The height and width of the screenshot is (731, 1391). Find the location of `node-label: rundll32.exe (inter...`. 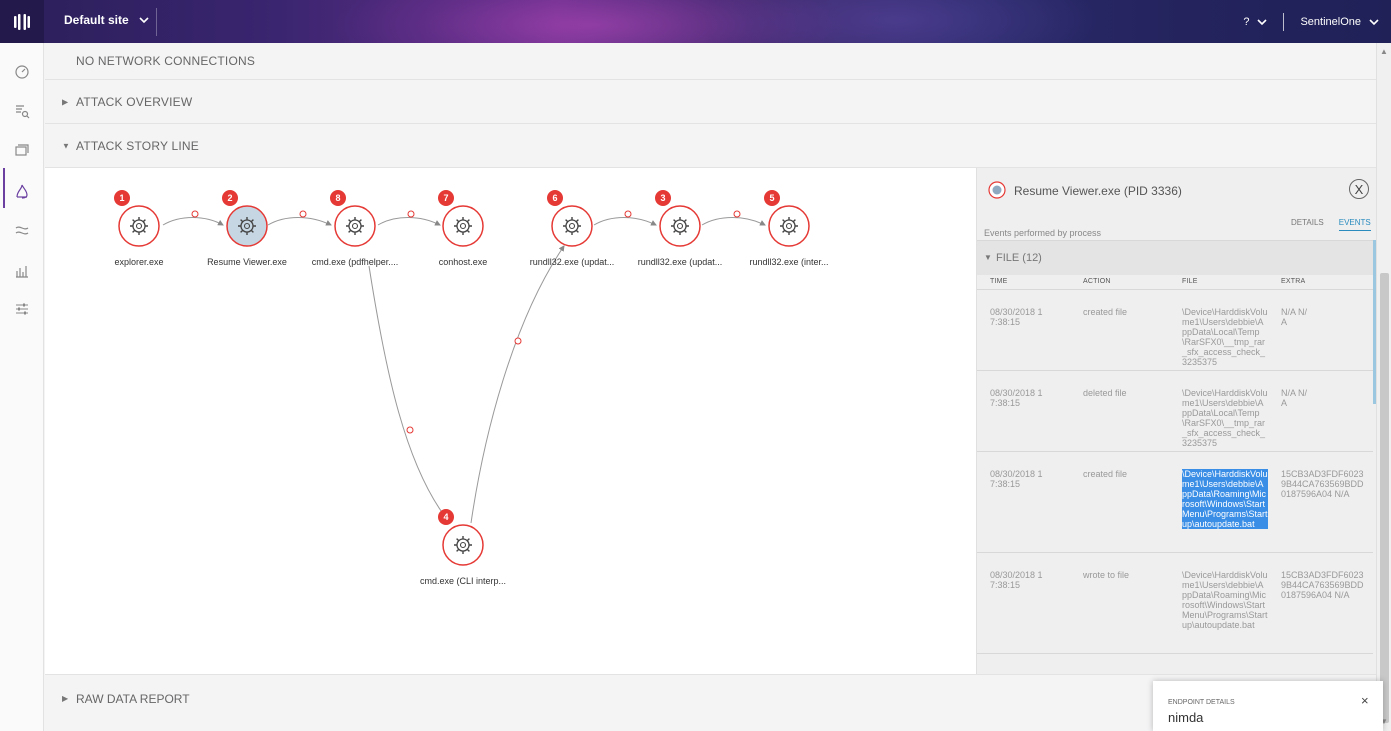

node-label: rundll32.exe (inter... is located at coordinates (789, 262).